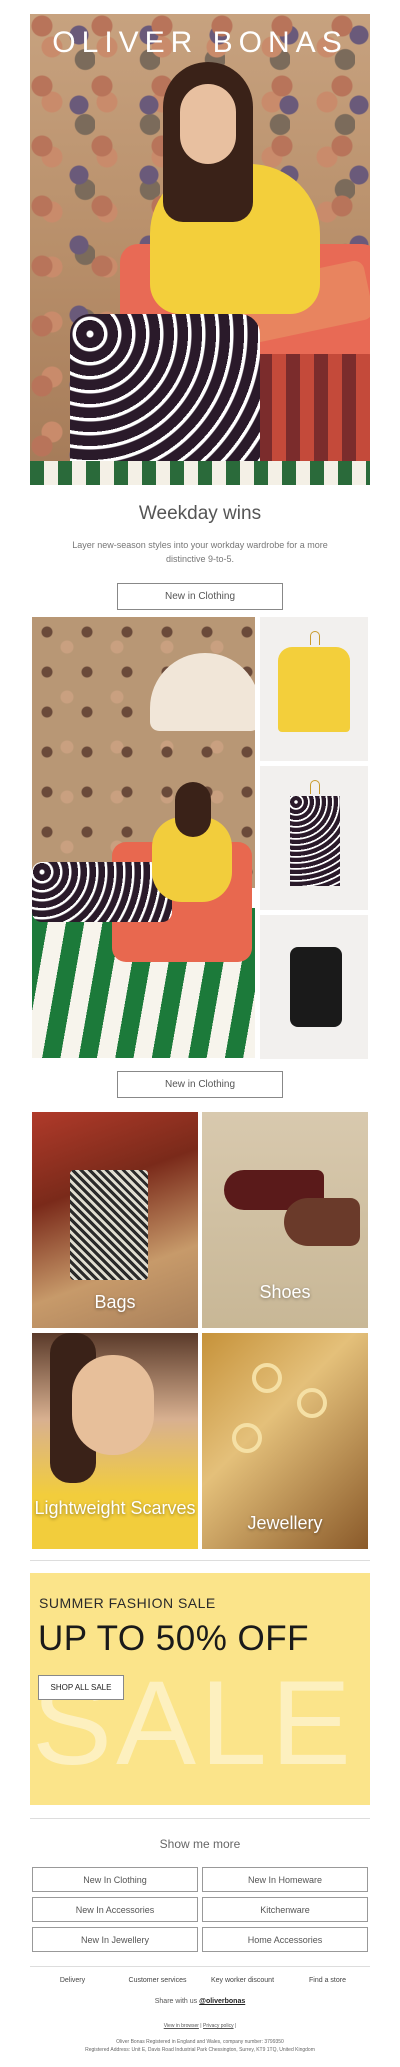 The height and width of the screenshot is (2067, 400). I want to click on link-new-in-homeware: New In Homeware, so click(285, 1879).